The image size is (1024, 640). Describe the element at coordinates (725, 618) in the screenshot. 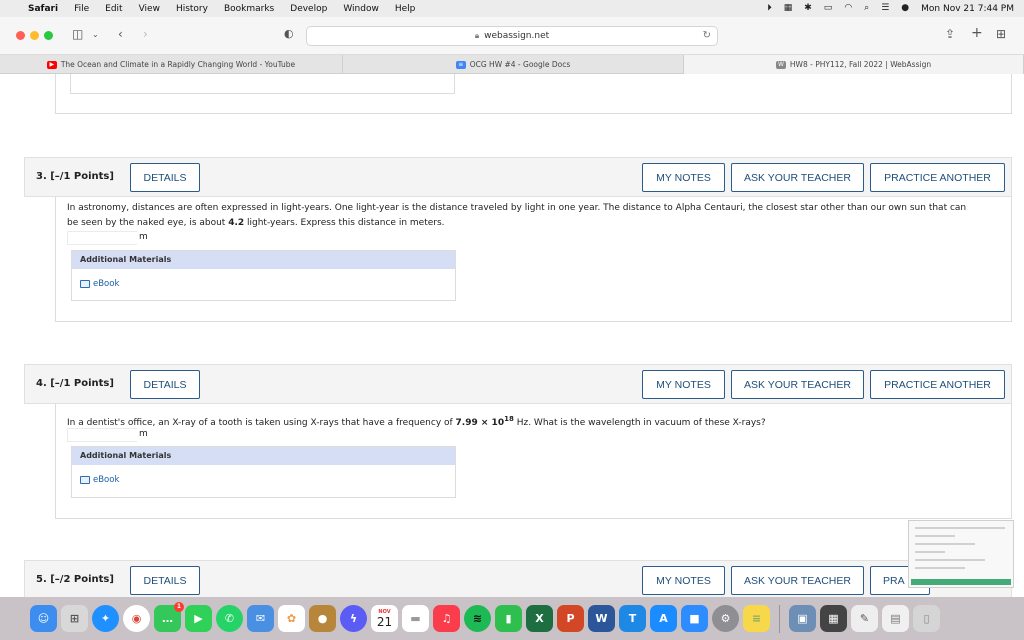

I see `system-preferences-icon: ⚙` at that location.